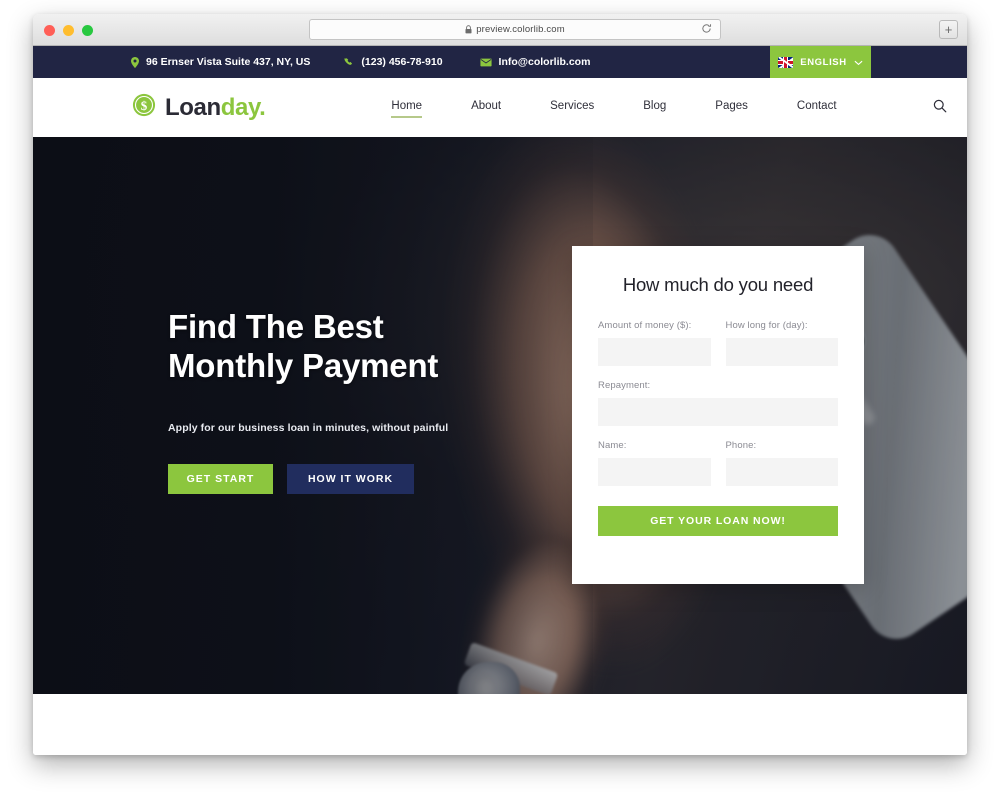 This screenshot has height=810, width=1000. I want to click on page-bottom-section, so click(500, 724).